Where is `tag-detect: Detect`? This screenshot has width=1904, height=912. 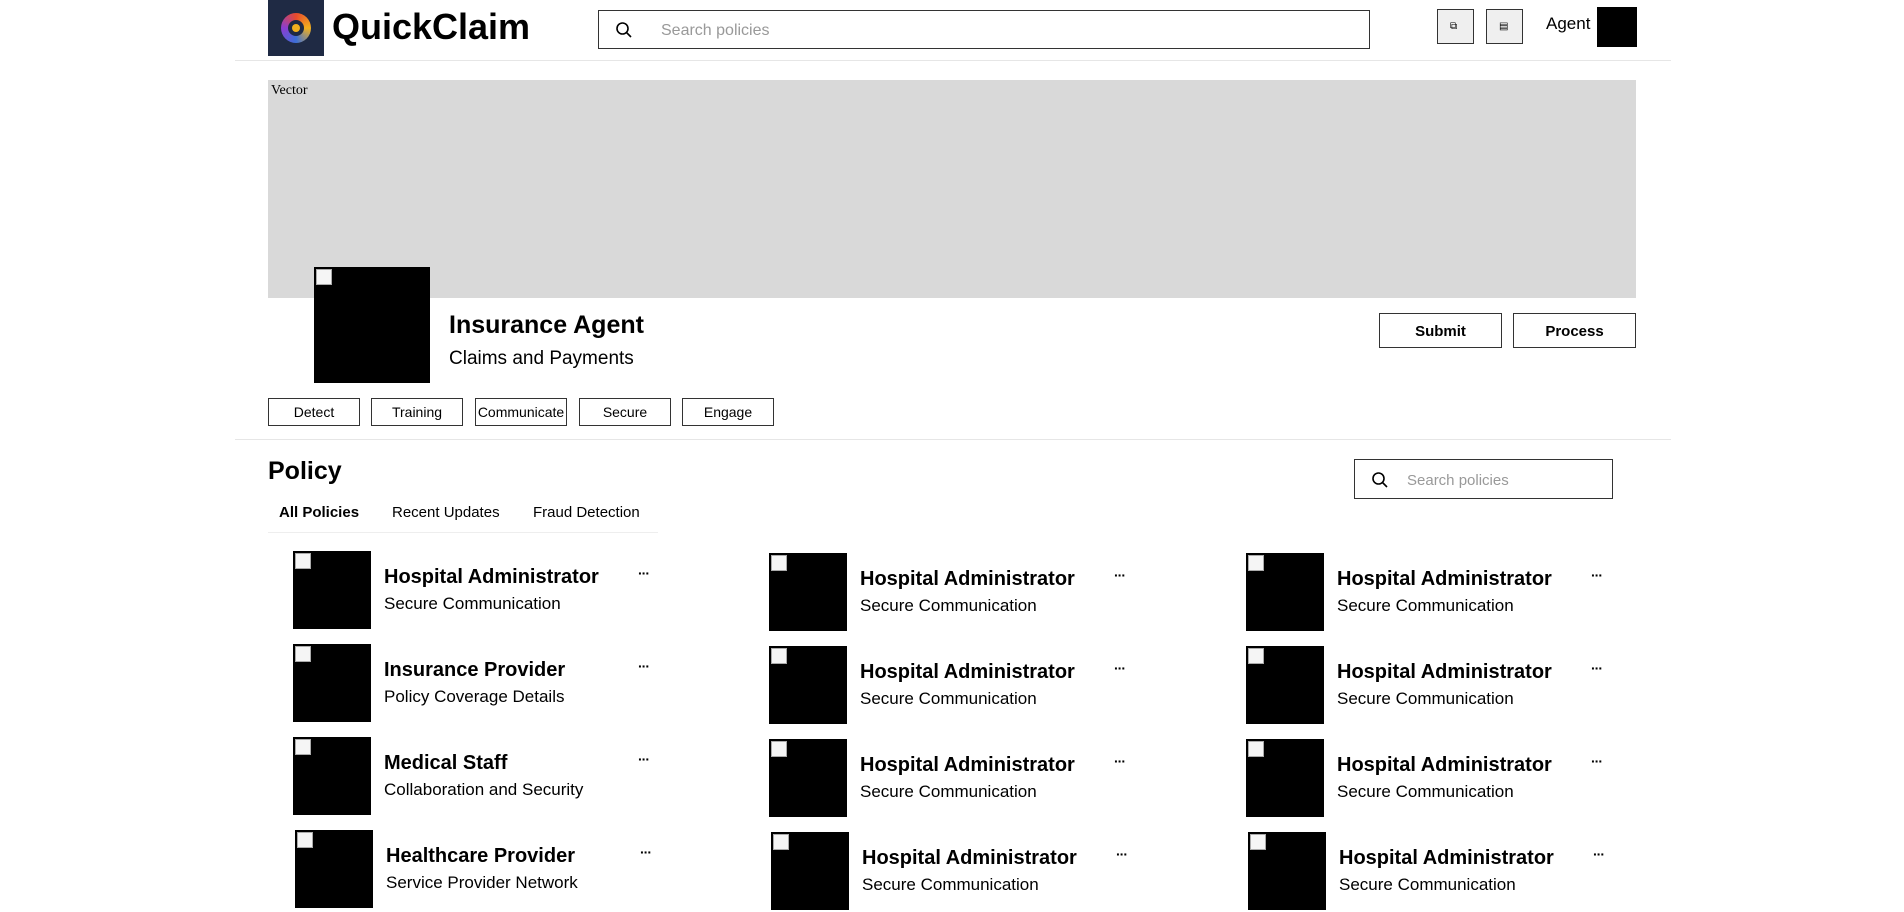
tag-detect: Detect is located at coordinates (314, 412).